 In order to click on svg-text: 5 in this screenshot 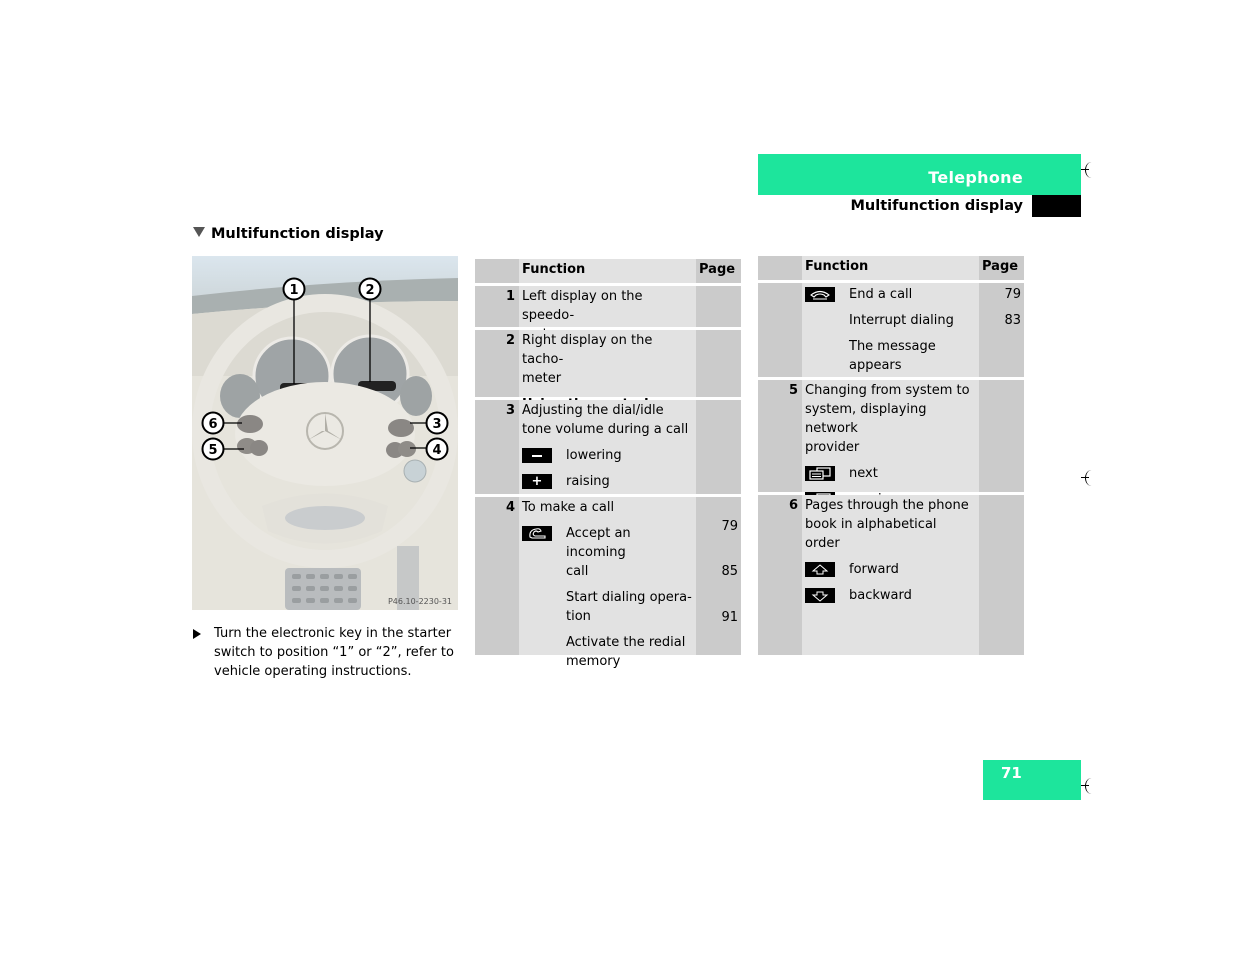, I will do `click(212, 450)`.